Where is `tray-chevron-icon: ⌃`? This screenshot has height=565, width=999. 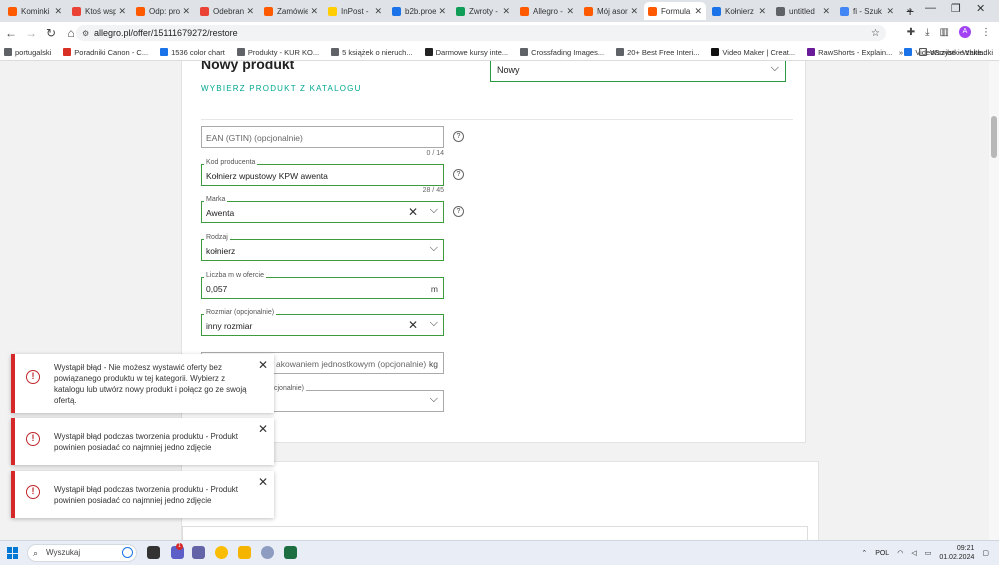 tray-chevron-icon: ⌃ is located at coordinates (864, 553).